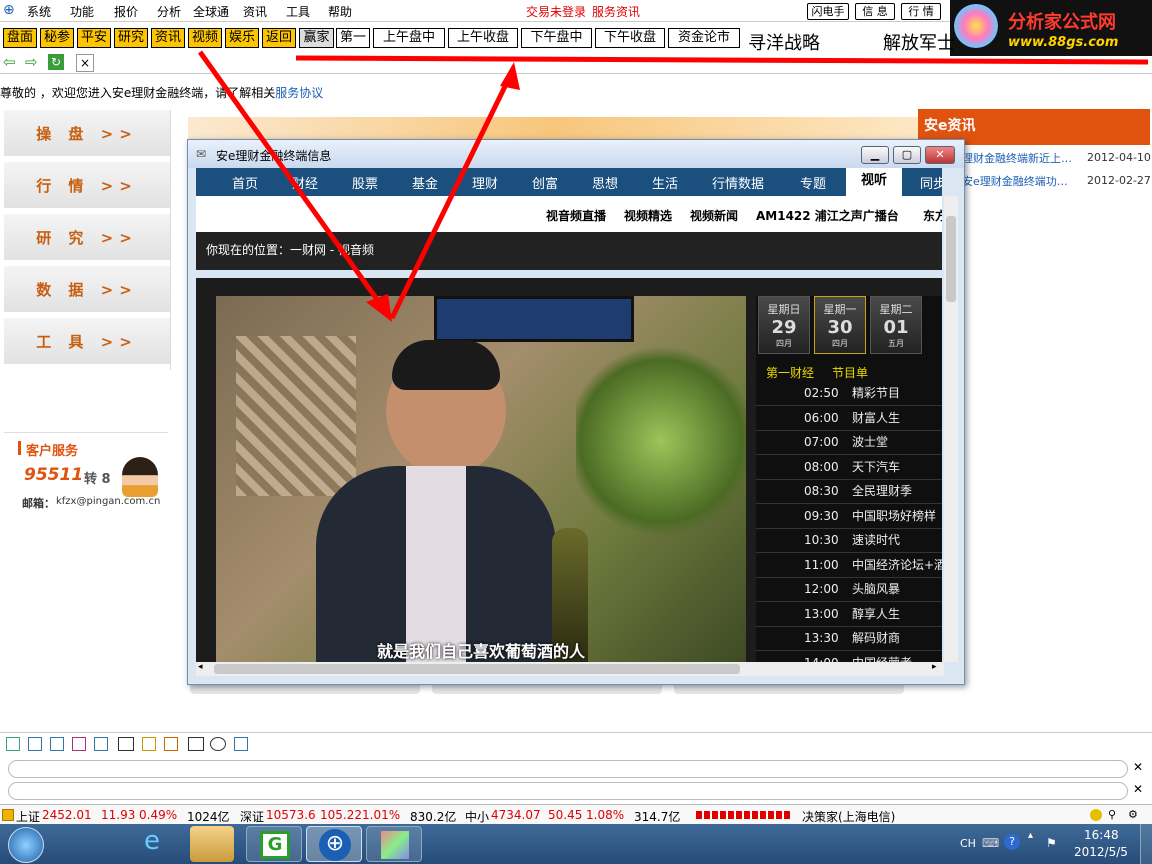 The image size is (1152, 864). Describe the element at coordinates (1051, 843) in the screenshot. I see `flag-icon: ⚑` at that location.